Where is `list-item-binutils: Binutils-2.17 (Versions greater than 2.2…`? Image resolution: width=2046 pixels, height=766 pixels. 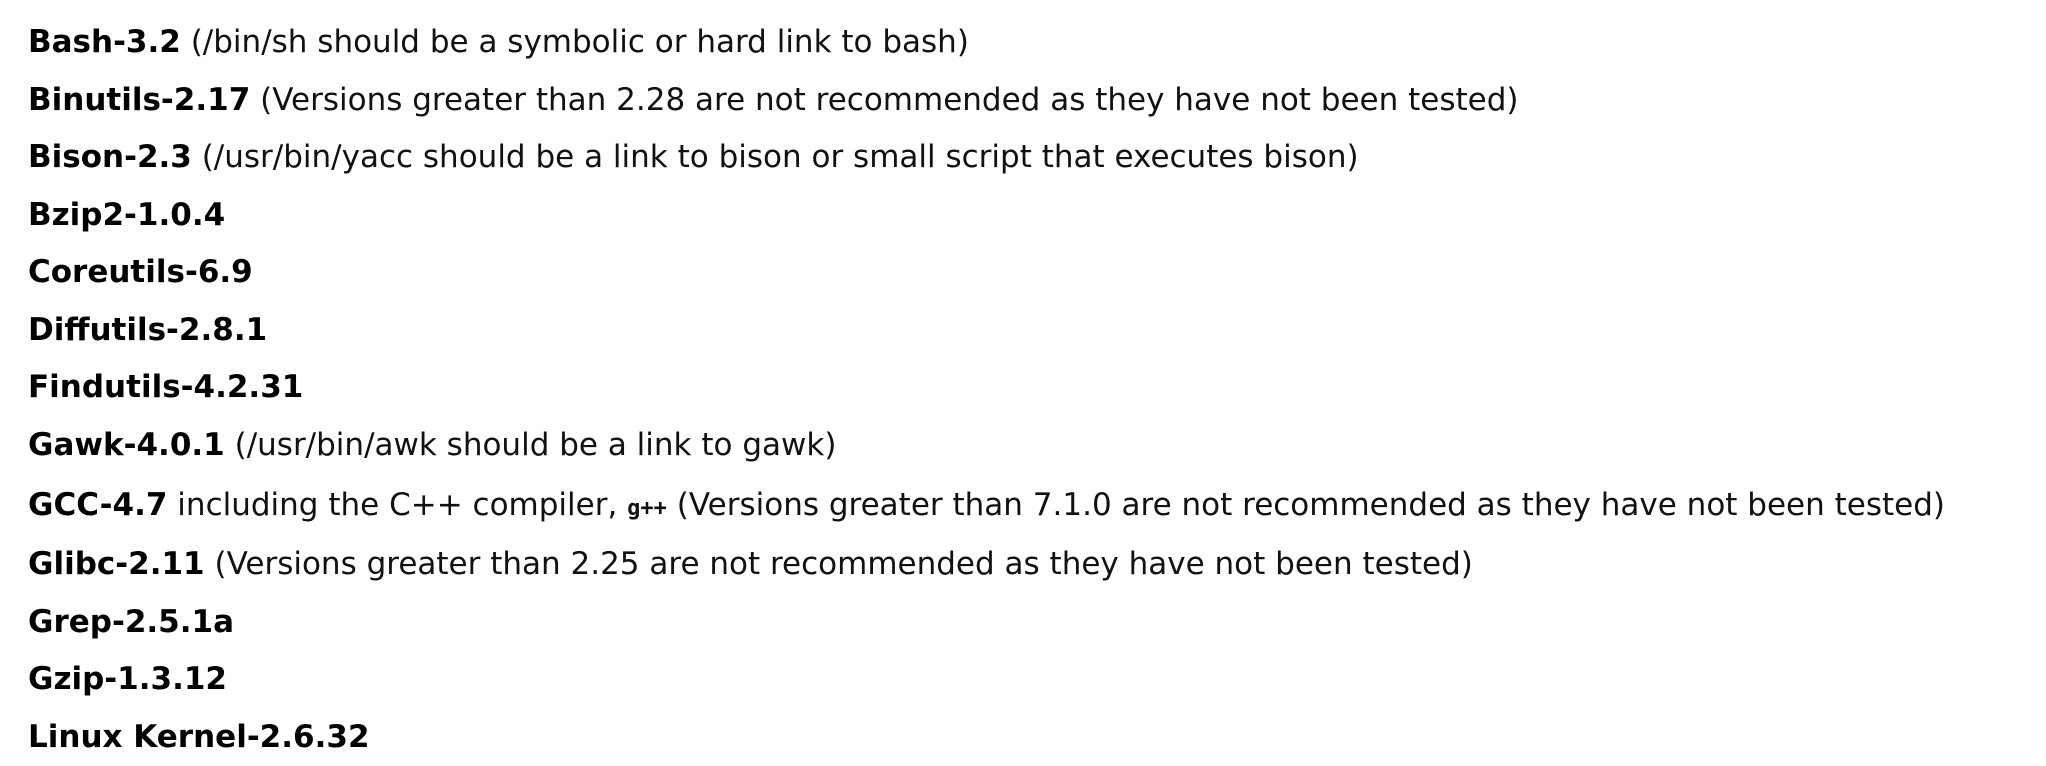
list-item-binutils: Binutils-2.17 (Versions greater than 2.2… is located at coordinates (1028, 101).